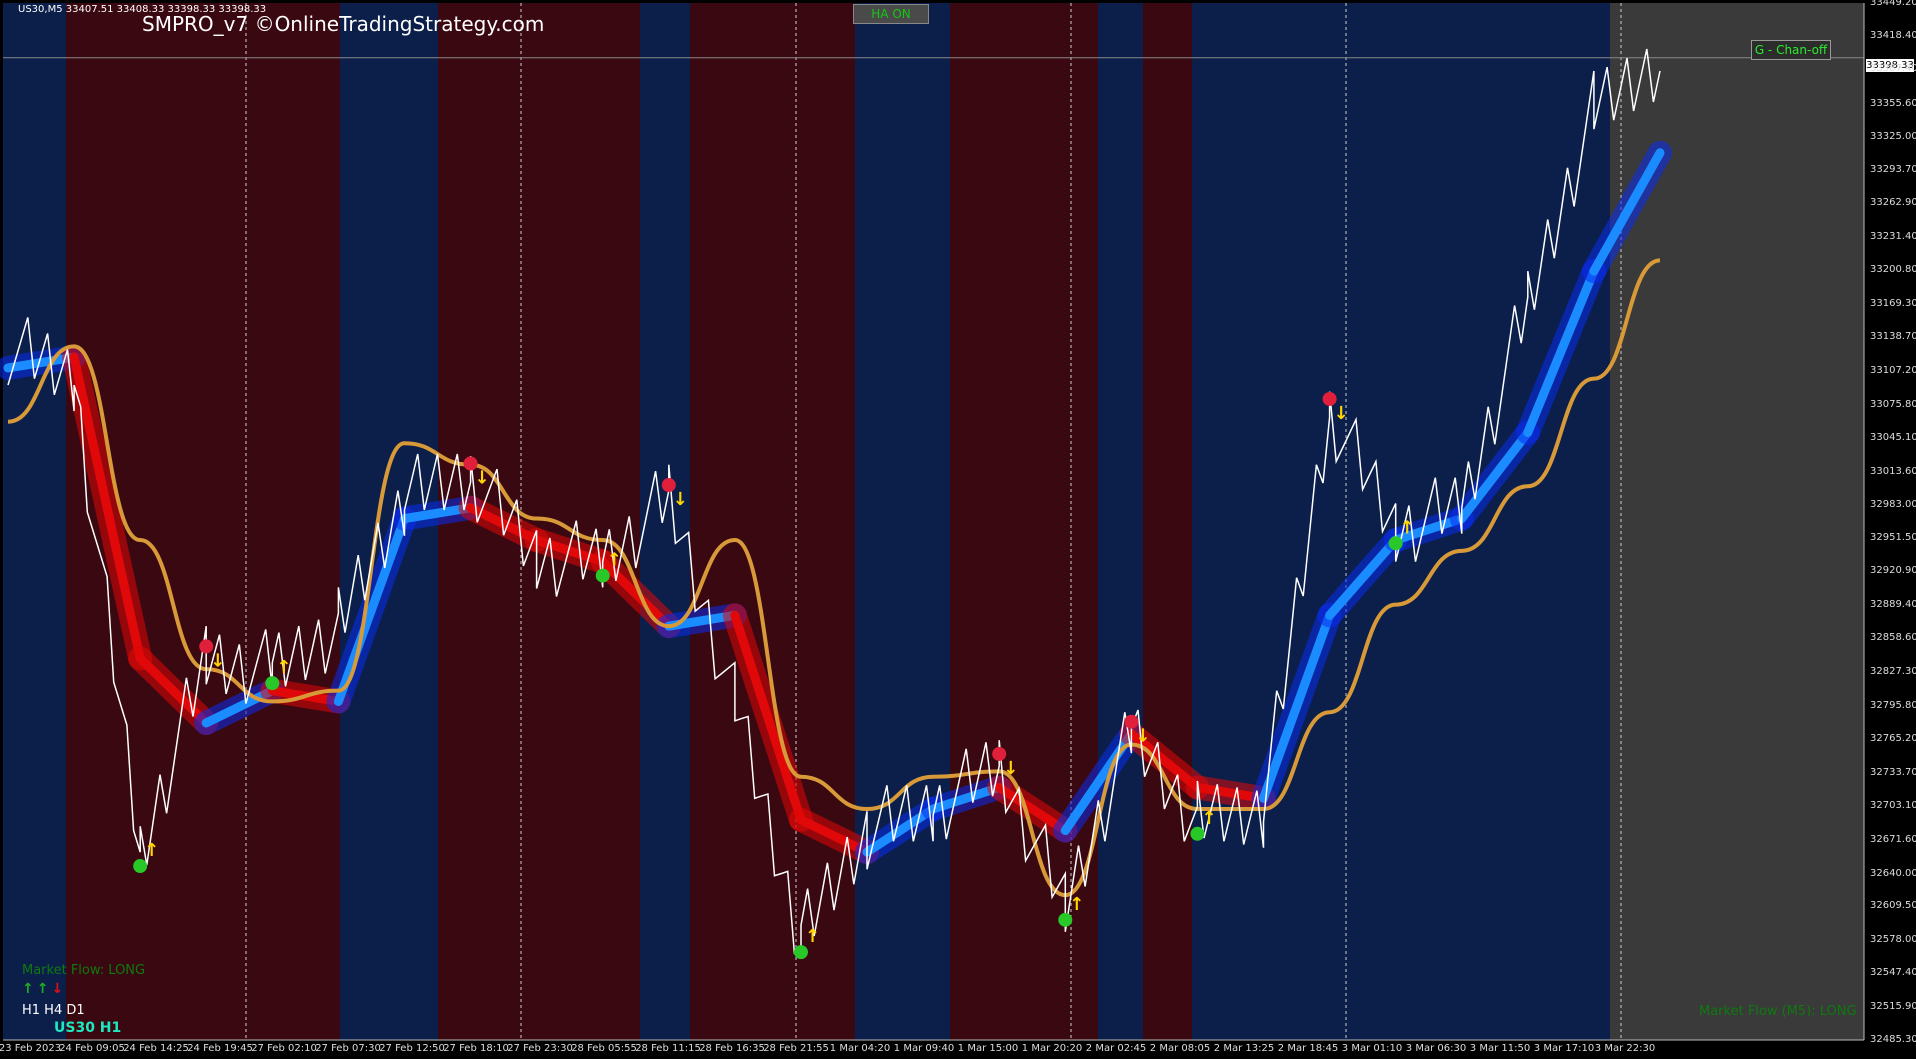 This screenshot has width=1916, height=1059. I want to click on time-tick-label: 2 Mar 13:25, so click(1244, 1048).